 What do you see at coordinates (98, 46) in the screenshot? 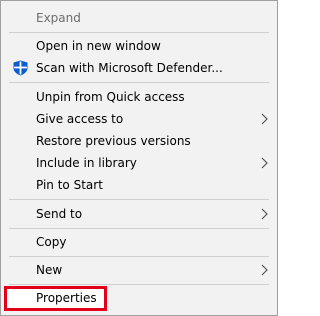
I see `menu-item-open-in-new-window-label: Open in new window` at bounding box center [98, 46].